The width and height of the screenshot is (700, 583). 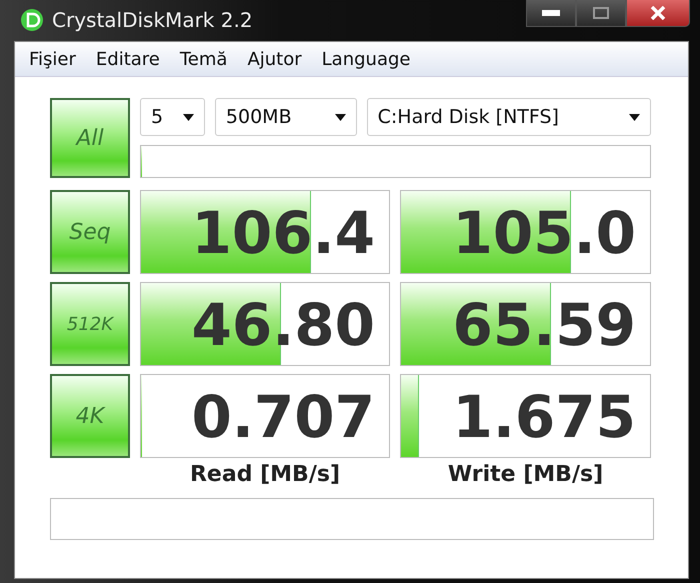 What do you see at coordinates (52, 59) in the screenshot?
I see `menu-item: Fişier` at bounding box center [52, 59].